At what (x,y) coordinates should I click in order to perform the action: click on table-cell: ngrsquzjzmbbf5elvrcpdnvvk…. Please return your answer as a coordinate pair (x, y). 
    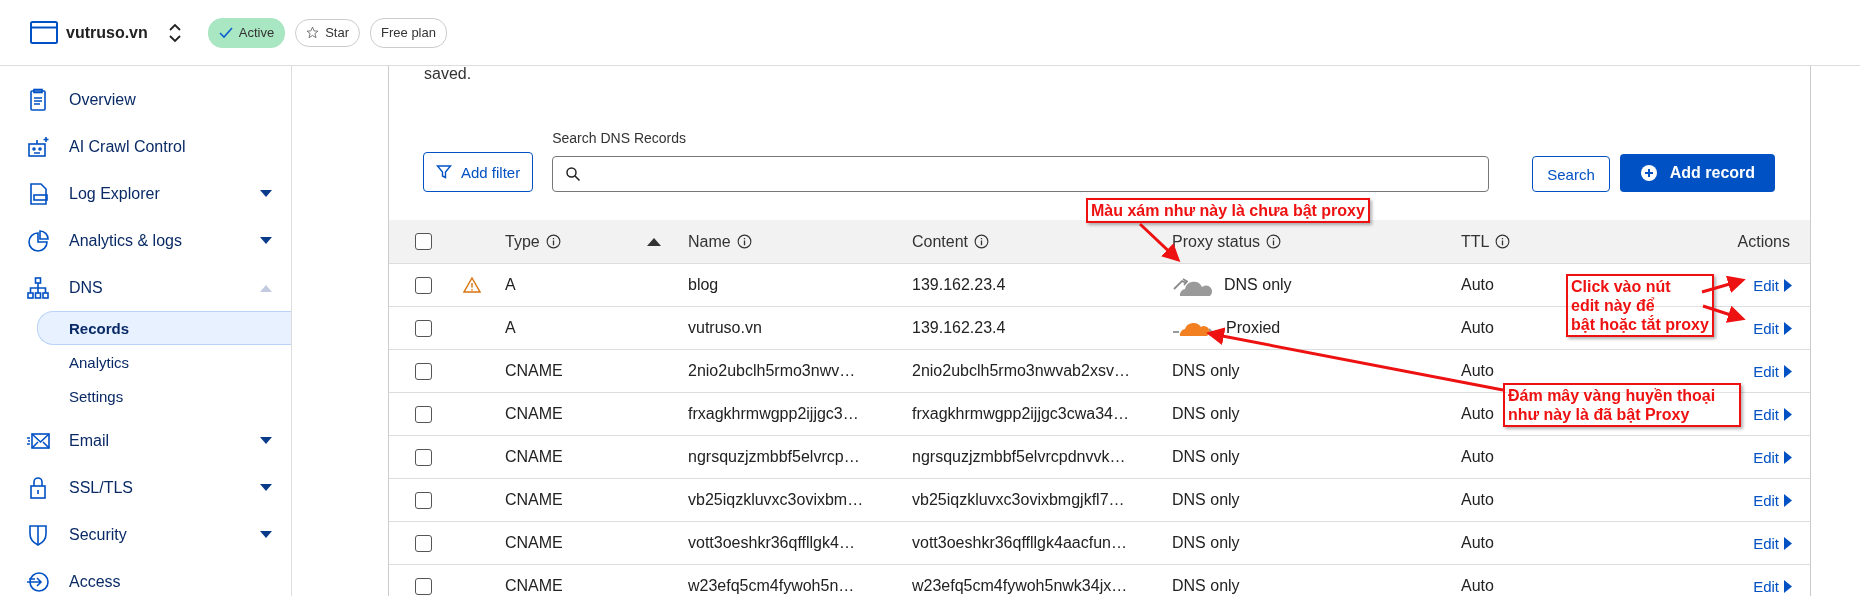
    Looking at the image, I should click on (1019, 457).